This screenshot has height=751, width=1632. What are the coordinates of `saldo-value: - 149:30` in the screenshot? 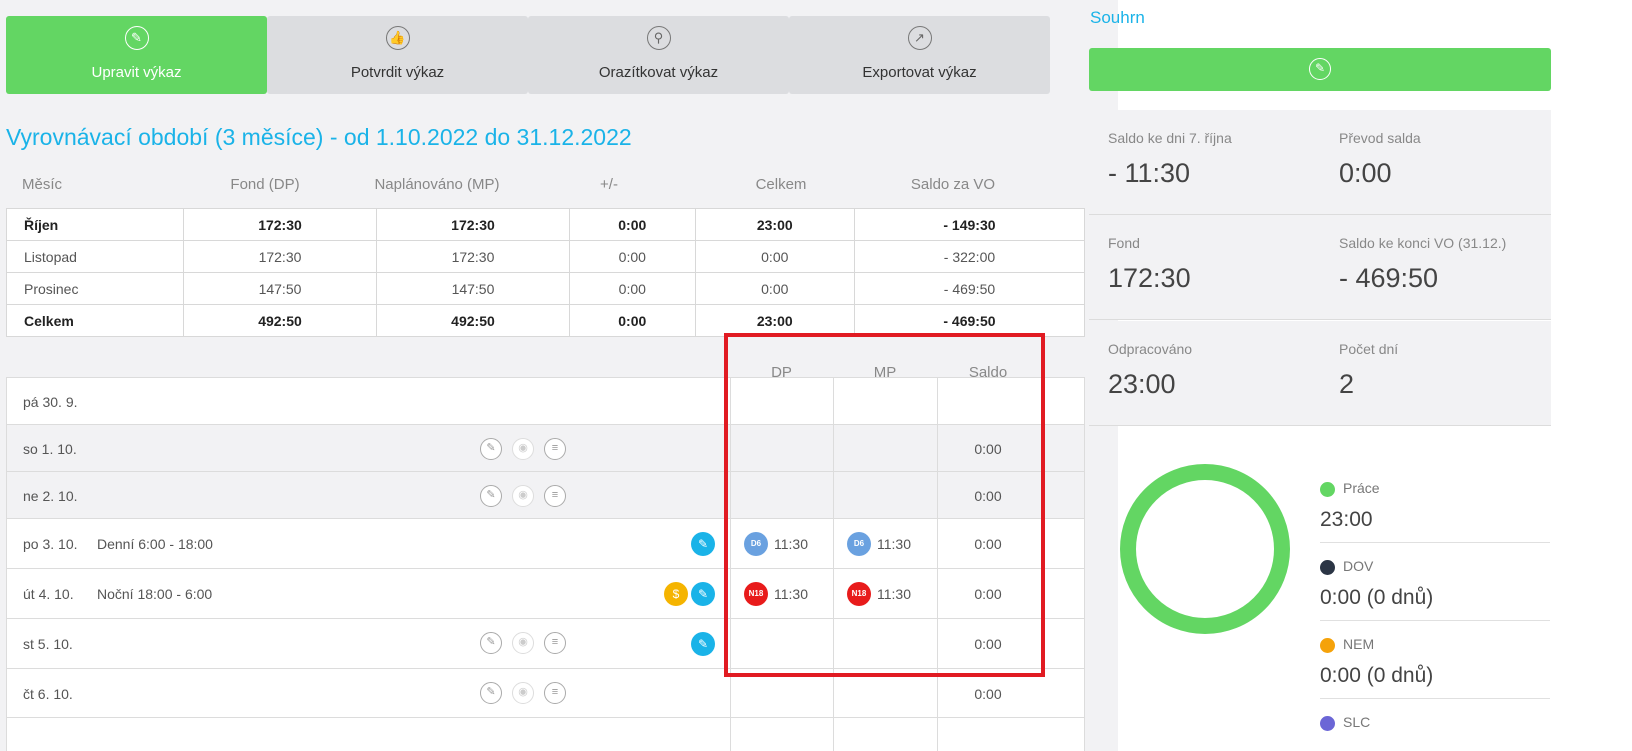 It's located at (969, 224).